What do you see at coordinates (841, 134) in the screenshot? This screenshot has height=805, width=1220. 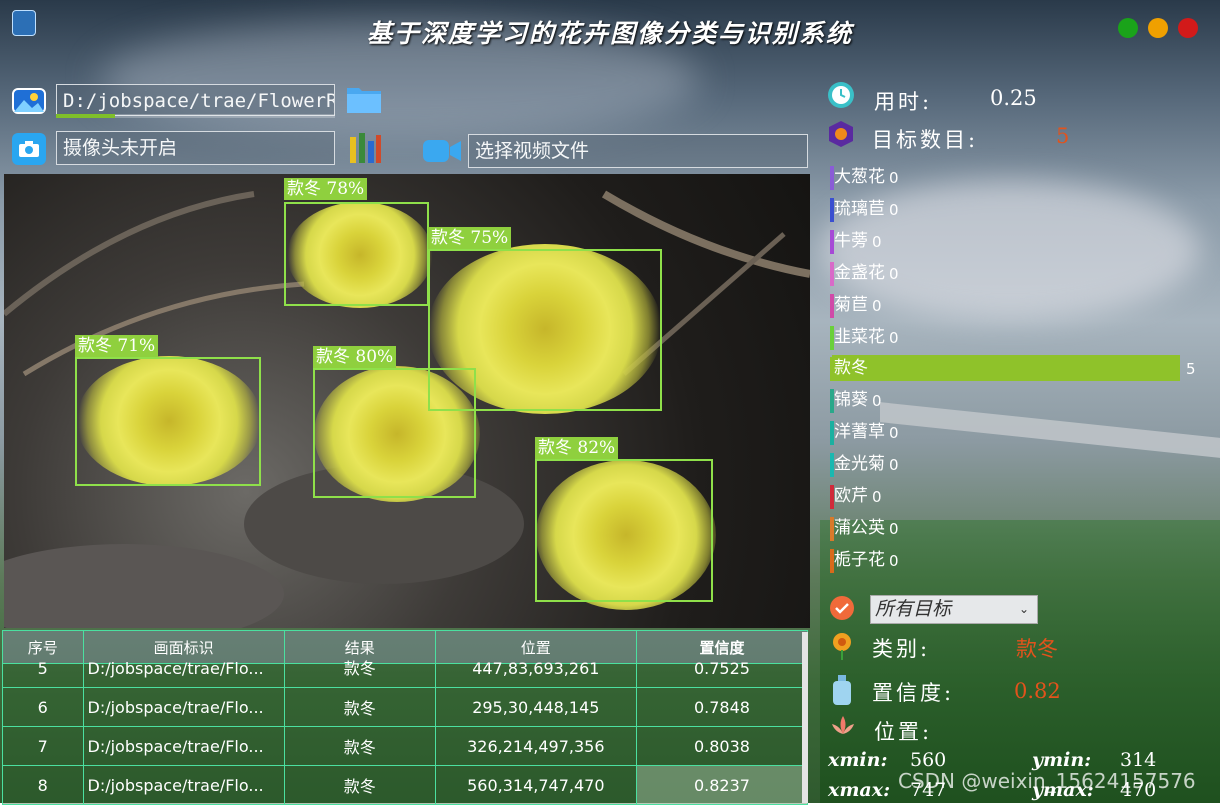 I see `target-count-icon` at bounding box center [841, 134].